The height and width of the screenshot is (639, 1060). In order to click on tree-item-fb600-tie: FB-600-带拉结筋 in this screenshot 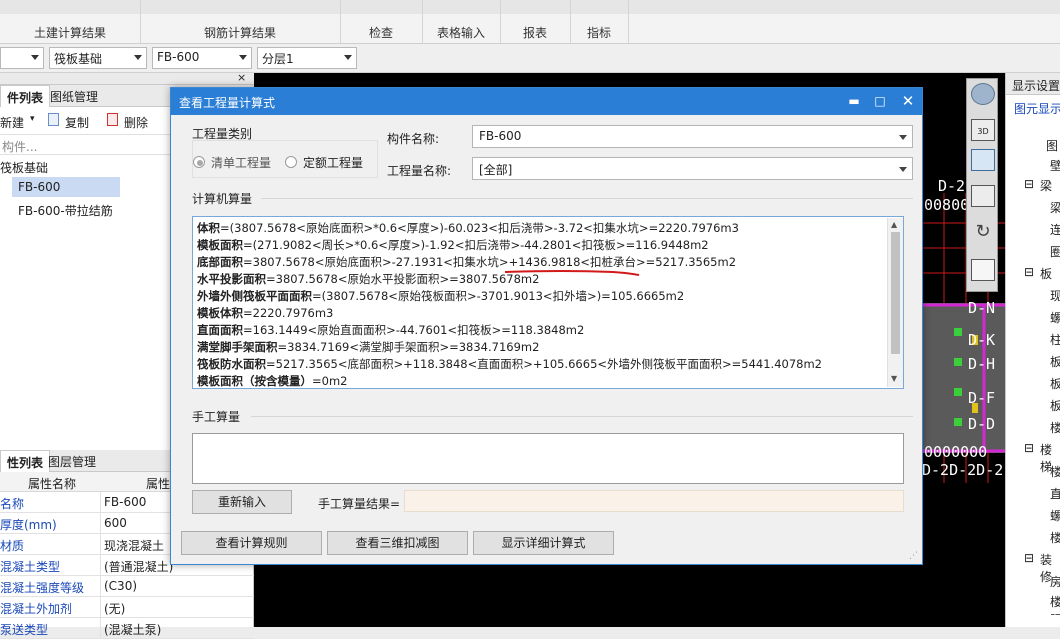, I will do `click(65, 210)`.